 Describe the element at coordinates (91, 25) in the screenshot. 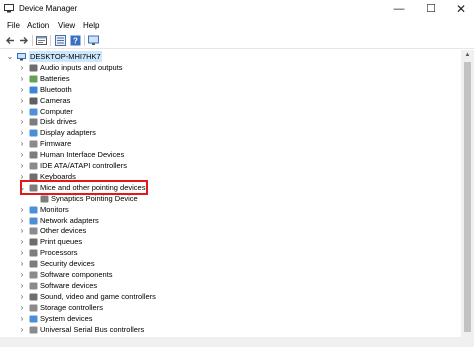

I see `menu-help: Help` at that location.